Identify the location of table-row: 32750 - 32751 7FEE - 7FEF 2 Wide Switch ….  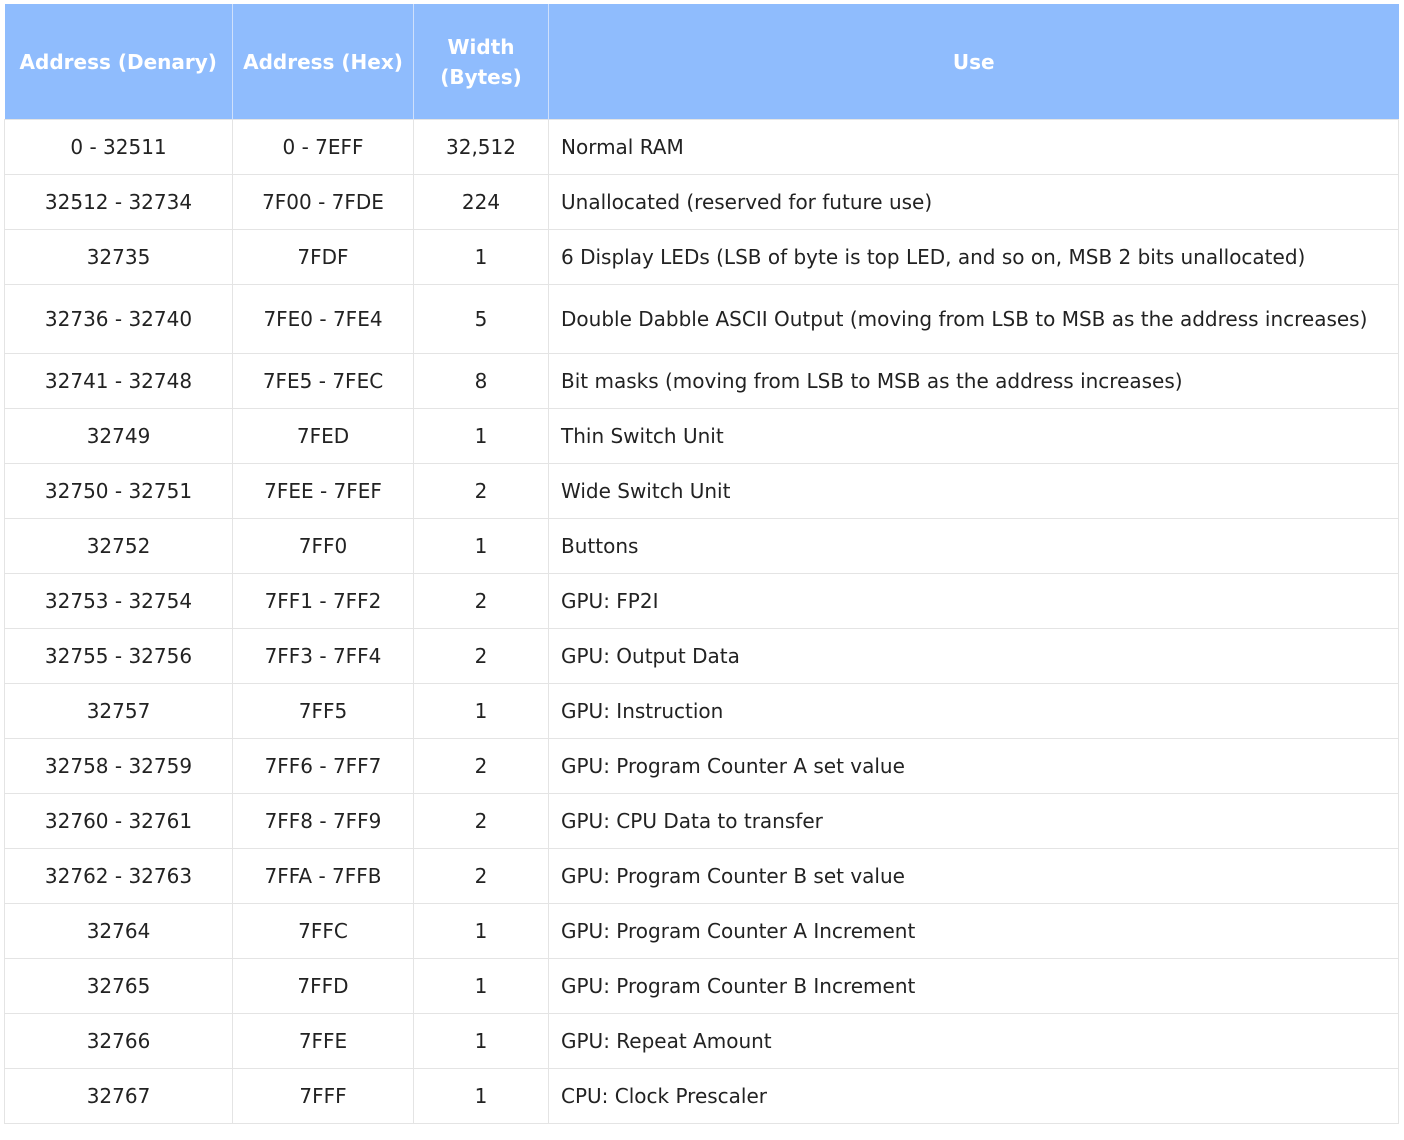
(701, 491).